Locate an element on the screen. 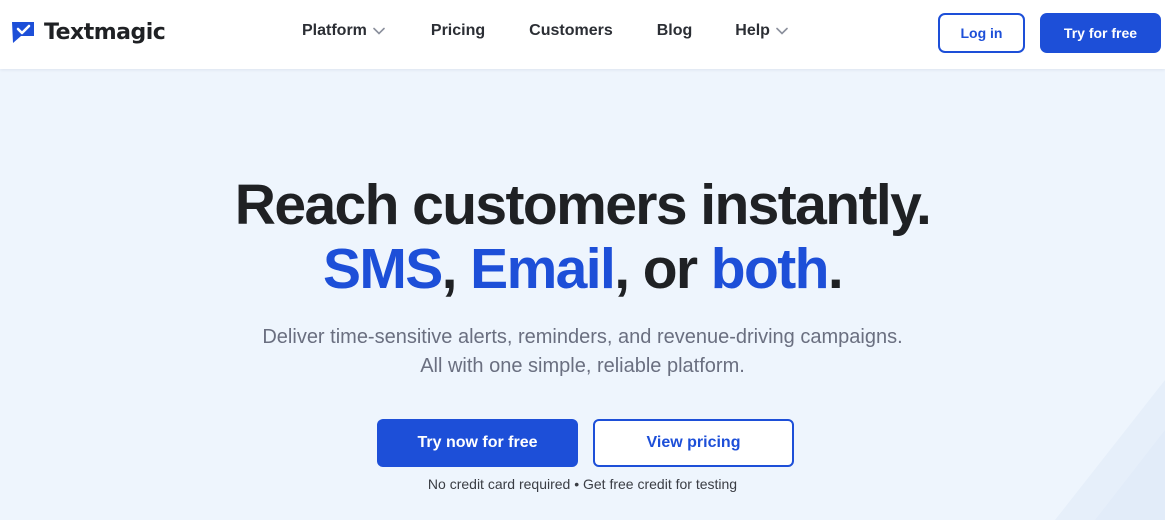  nav-item-label: Pricing is located at coordinates (458, 30).